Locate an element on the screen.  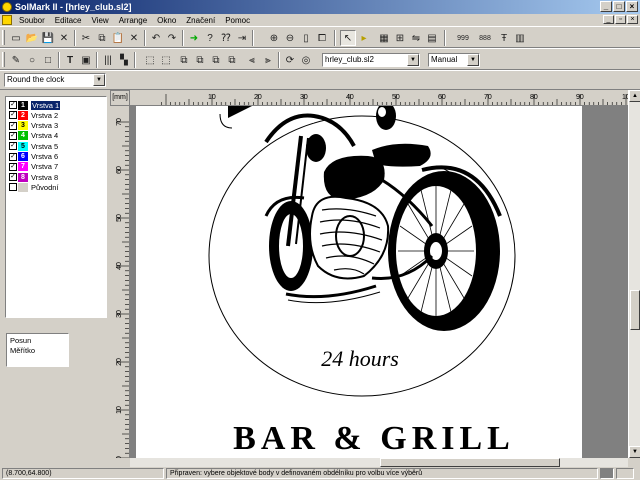
ungroup-icon: ⬚ is located at coordinates (166, 60).